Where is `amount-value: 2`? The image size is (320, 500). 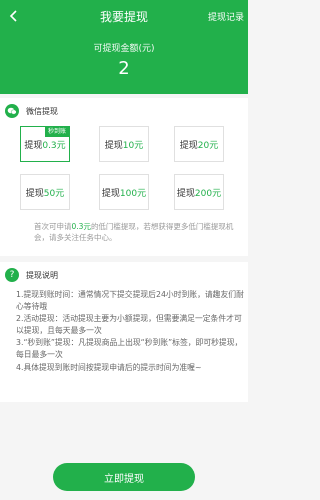 amount-value: 2 is located at coordinates (124, 68).